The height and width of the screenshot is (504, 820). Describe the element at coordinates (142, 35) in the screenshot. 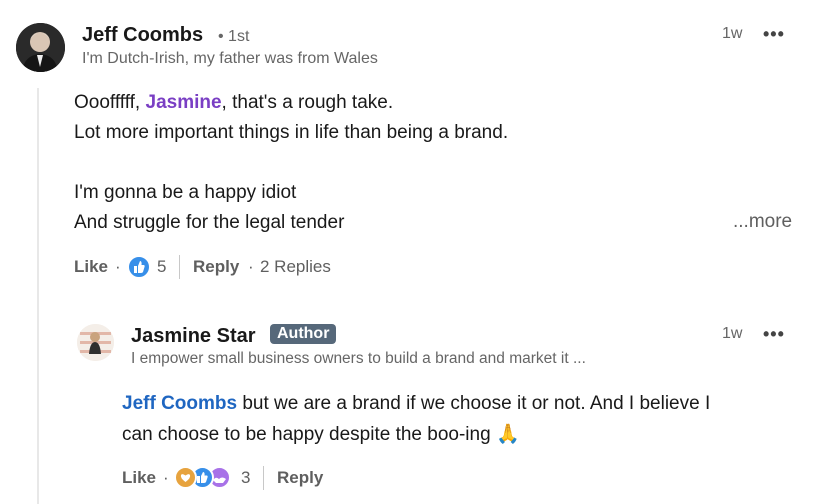

I see `comment-author-name: Jeff Coombs` at that location.